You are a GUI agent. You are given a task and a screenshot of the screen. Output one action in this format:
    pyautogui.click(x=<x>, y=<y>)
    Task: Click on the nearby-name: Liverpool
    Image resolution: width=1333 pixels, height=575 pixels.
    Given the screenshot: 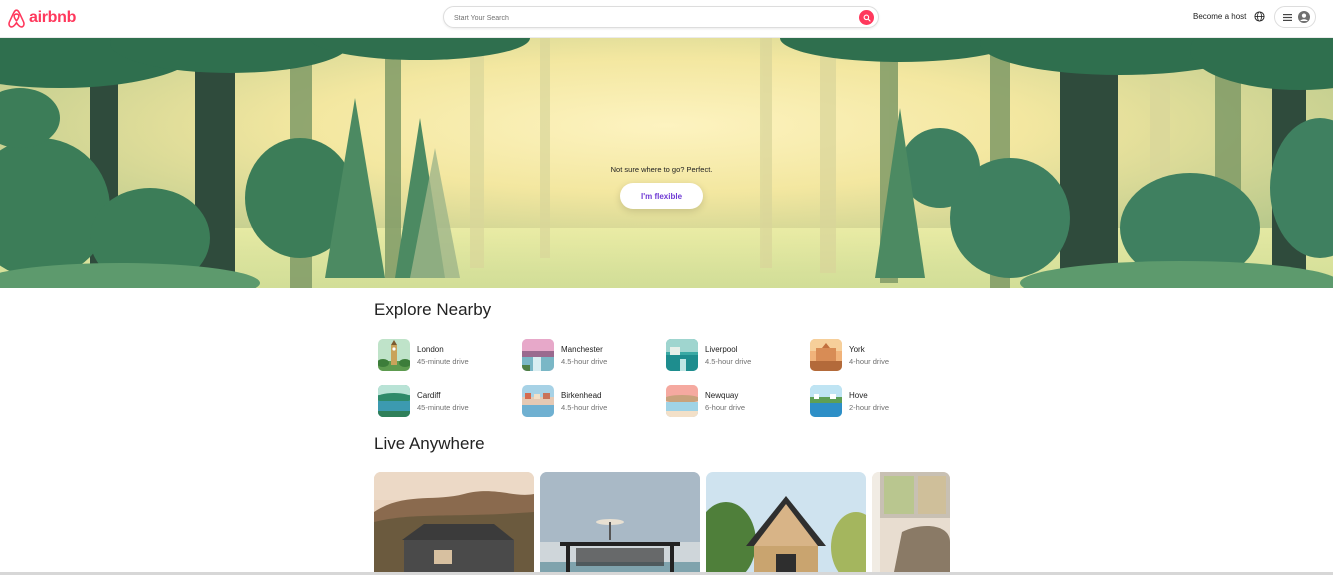 What is the action you would take?
    pyautogui.click(x=721, y=349)
    